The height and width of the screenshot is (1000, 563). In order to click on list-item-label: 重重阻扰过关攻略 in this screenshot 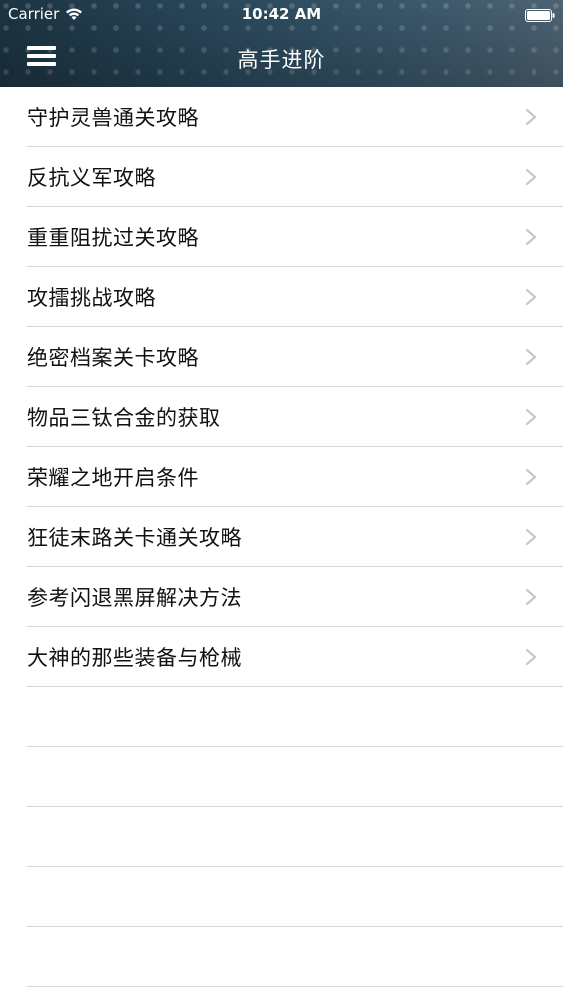, I will do `click(113, 237)`.